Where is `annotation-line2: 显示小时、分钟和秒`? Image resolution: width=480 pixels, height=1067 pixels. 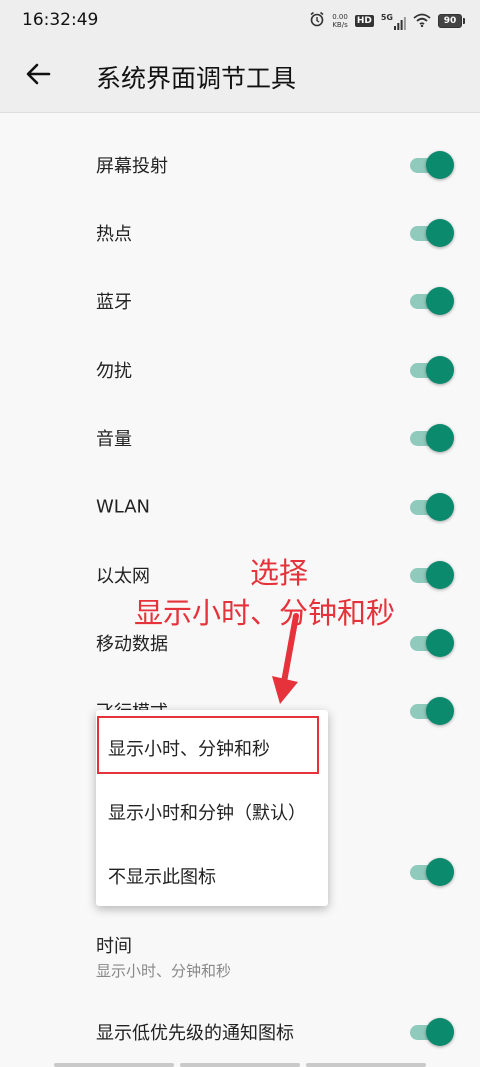 annotation-line2: 显示小时、分钟和秒 is located at coordinates (265, 613).